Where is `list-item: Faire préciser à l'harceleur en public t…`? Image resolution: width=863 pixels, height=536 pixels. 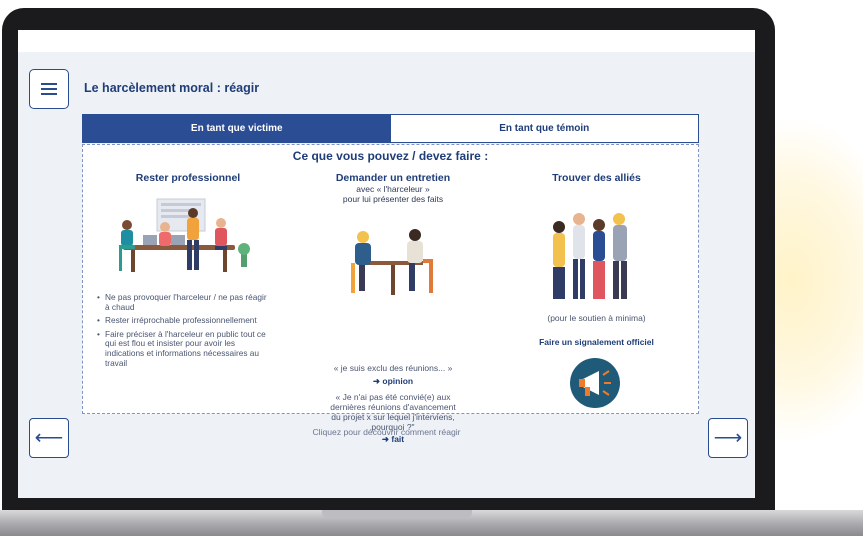 list-item: Faire préciser à l'harceleur en public t… is located at coordinates (184, 348).